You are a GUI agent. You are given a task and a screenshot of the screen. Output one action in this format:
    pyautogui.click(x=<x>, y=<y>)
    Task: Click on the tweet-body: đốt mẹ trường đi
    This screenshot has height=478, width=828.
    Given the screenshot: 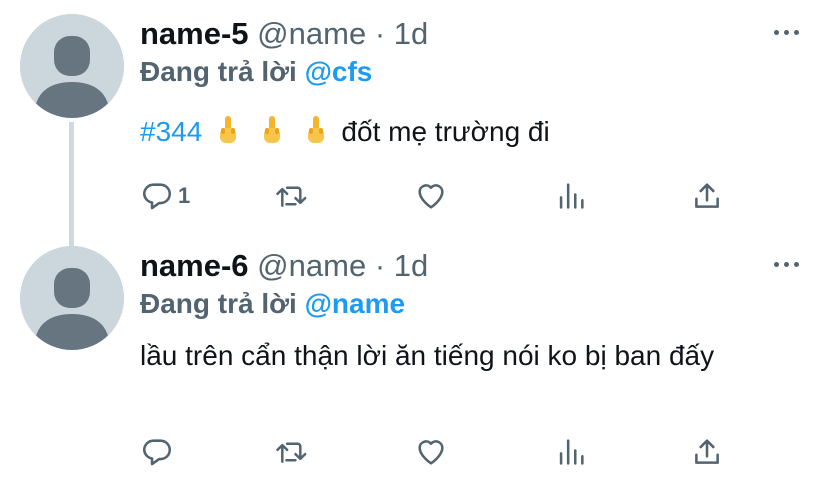 What is the action you would take?
    pyautogui.click(x=445, y=131)
    